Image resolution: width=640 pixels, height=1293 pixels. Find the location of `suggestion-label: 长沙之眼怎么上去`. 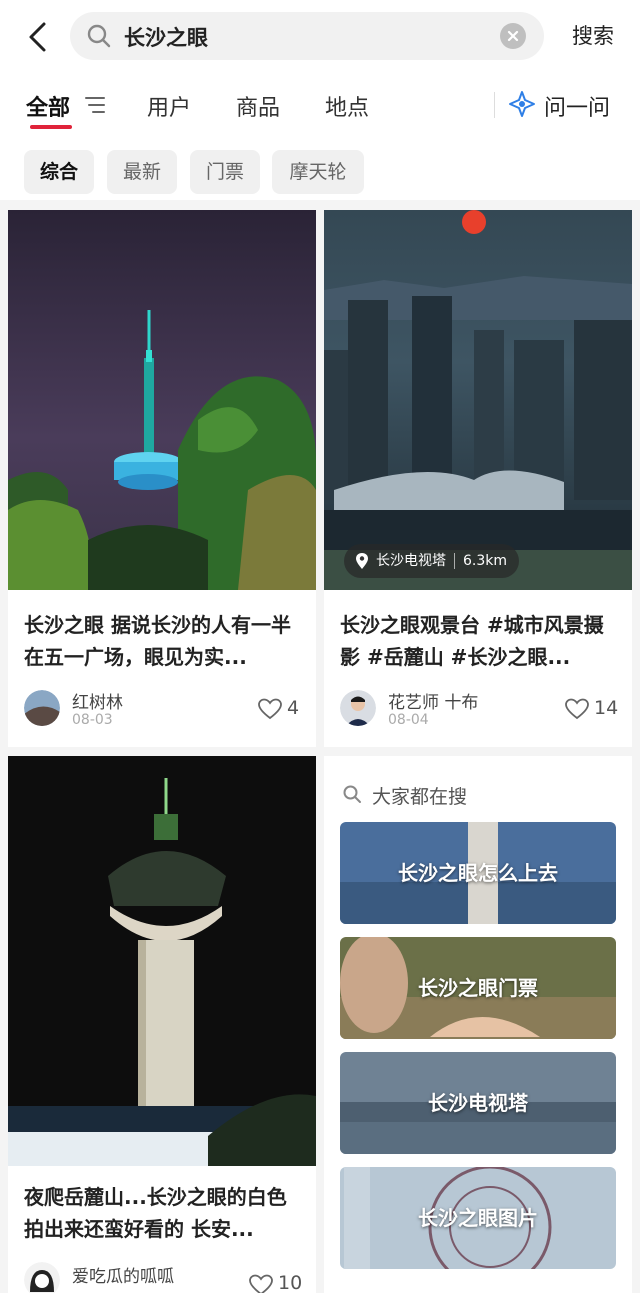

suggestion-label: 长沙之眼怎么上去 is located at coordinates (478, 873).